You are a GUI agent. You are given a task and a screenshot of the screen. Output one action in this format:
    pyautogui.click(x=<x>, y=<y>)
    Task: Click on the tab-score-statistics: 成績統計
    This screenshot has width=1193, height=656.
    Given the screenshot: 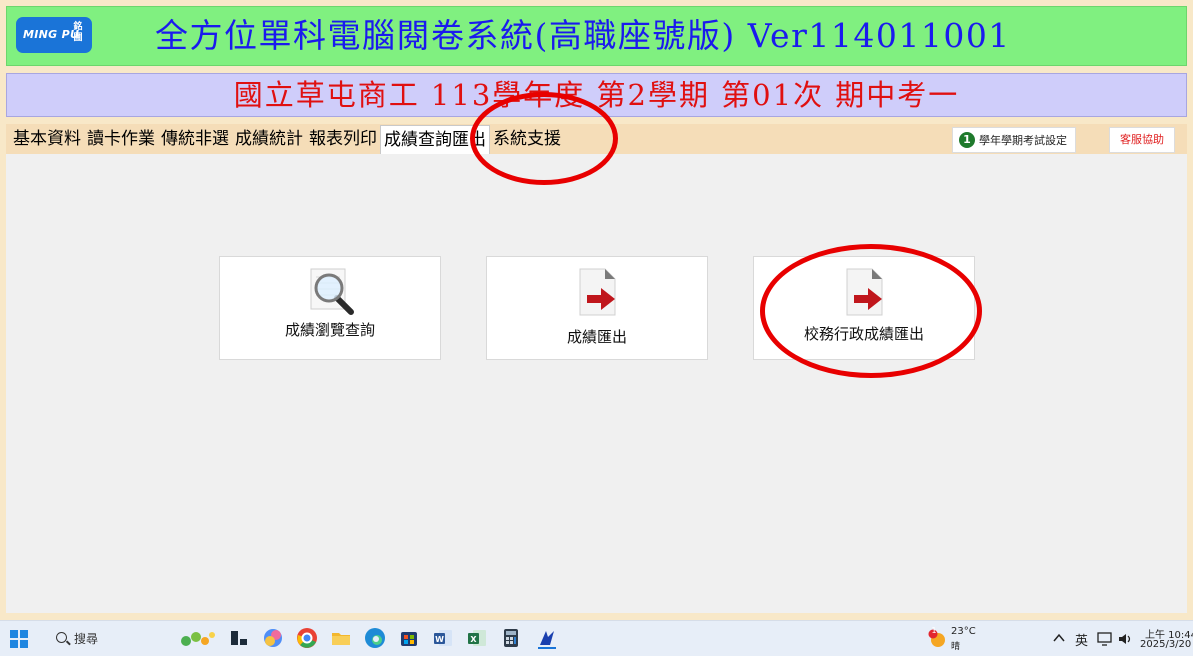 What is the action you would take?
    pyautogui.click(x=269, y=139)
    